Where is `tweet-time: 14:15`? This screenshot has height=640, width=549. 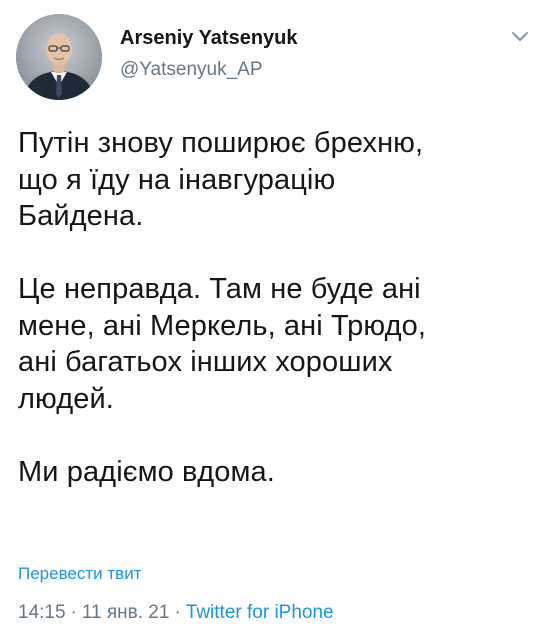
tweet-time: 14:15 is located at coordinates (42, 612).